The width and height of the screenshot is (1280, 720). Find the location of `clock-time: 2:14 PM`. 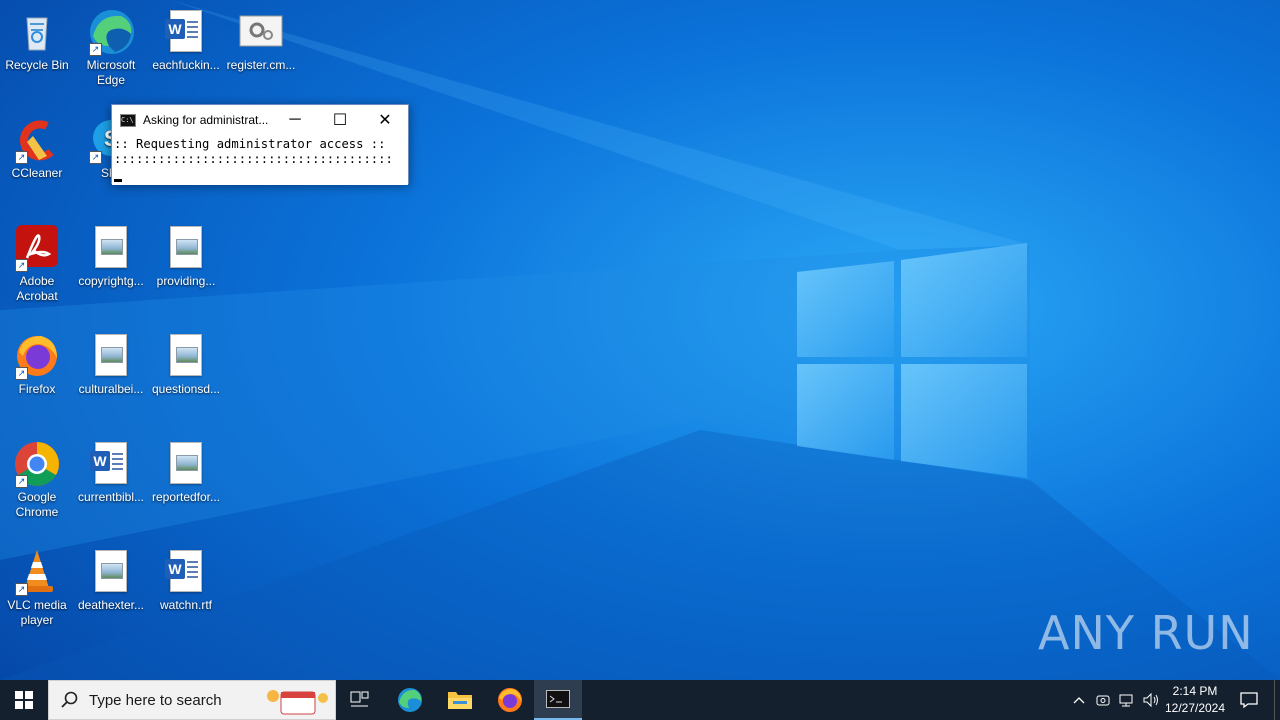

clock-time: 2:14 PM is located at coordinates (1195, 691).